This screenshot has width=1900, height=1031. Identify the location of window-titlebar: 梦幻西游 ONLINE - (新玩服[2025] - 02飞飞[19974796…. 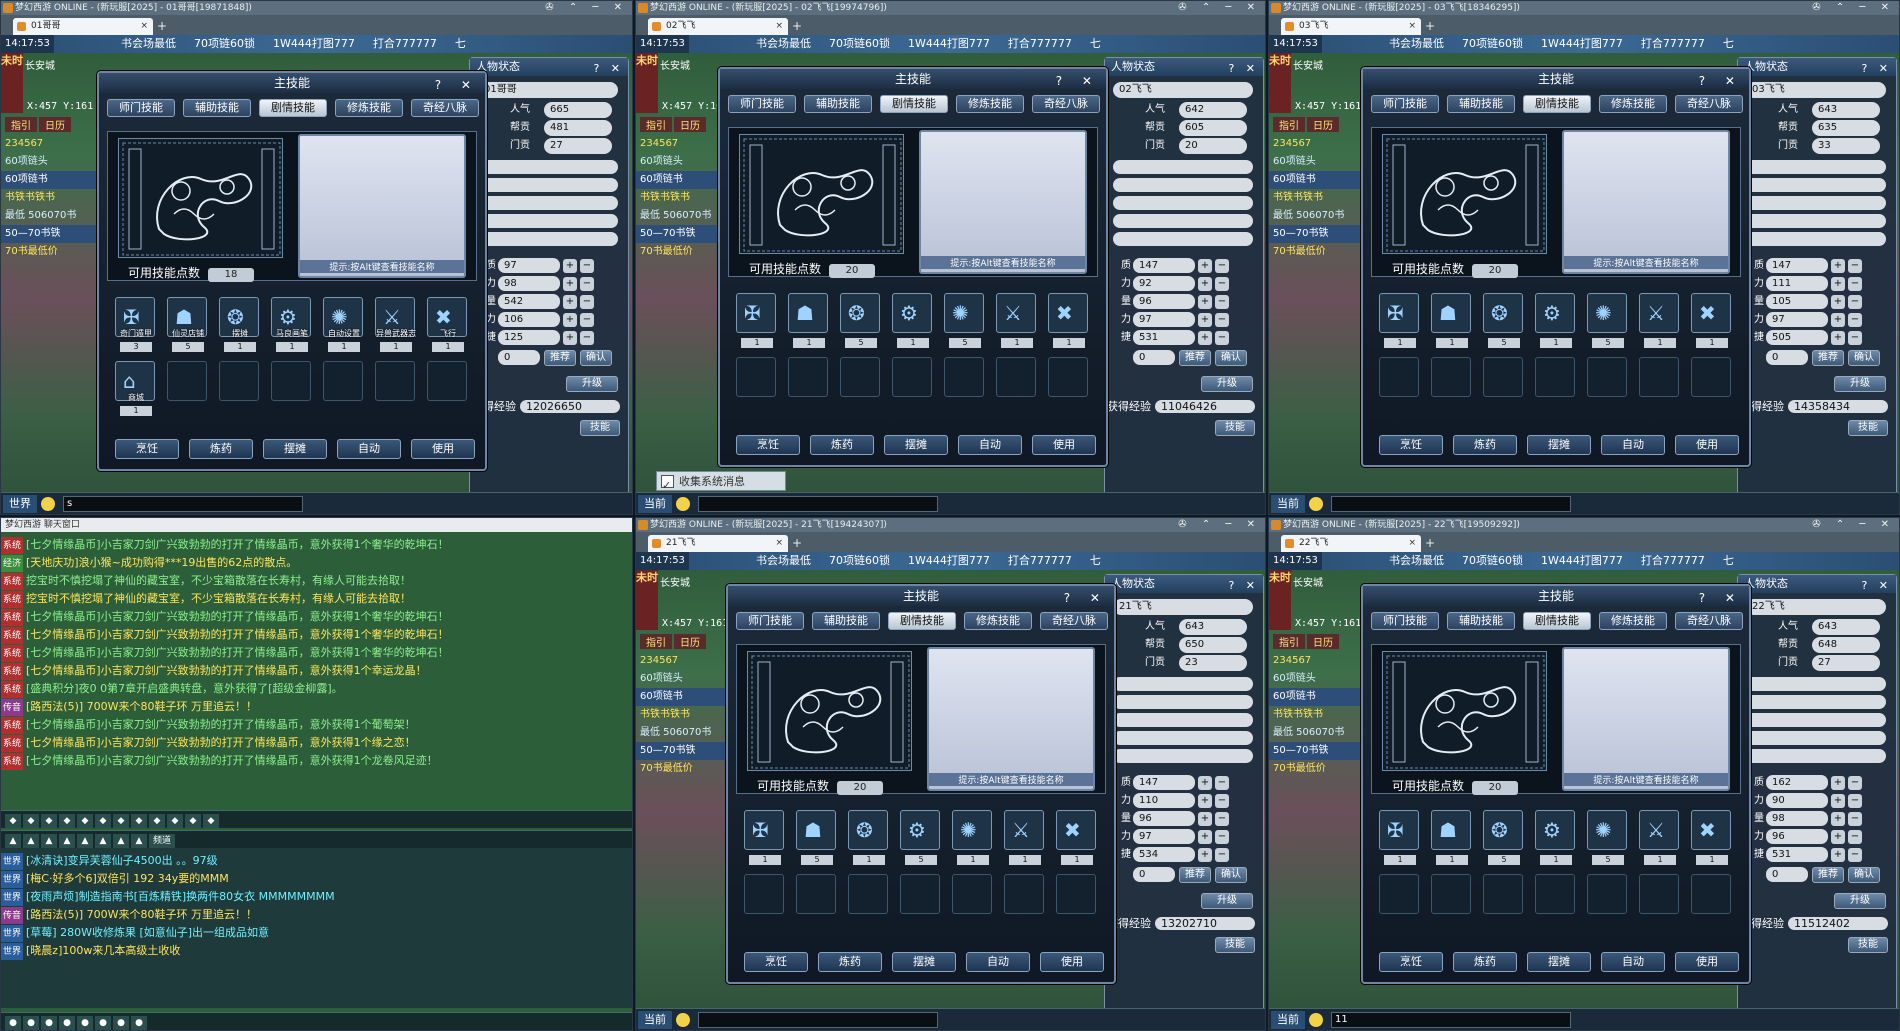
(950, 8).